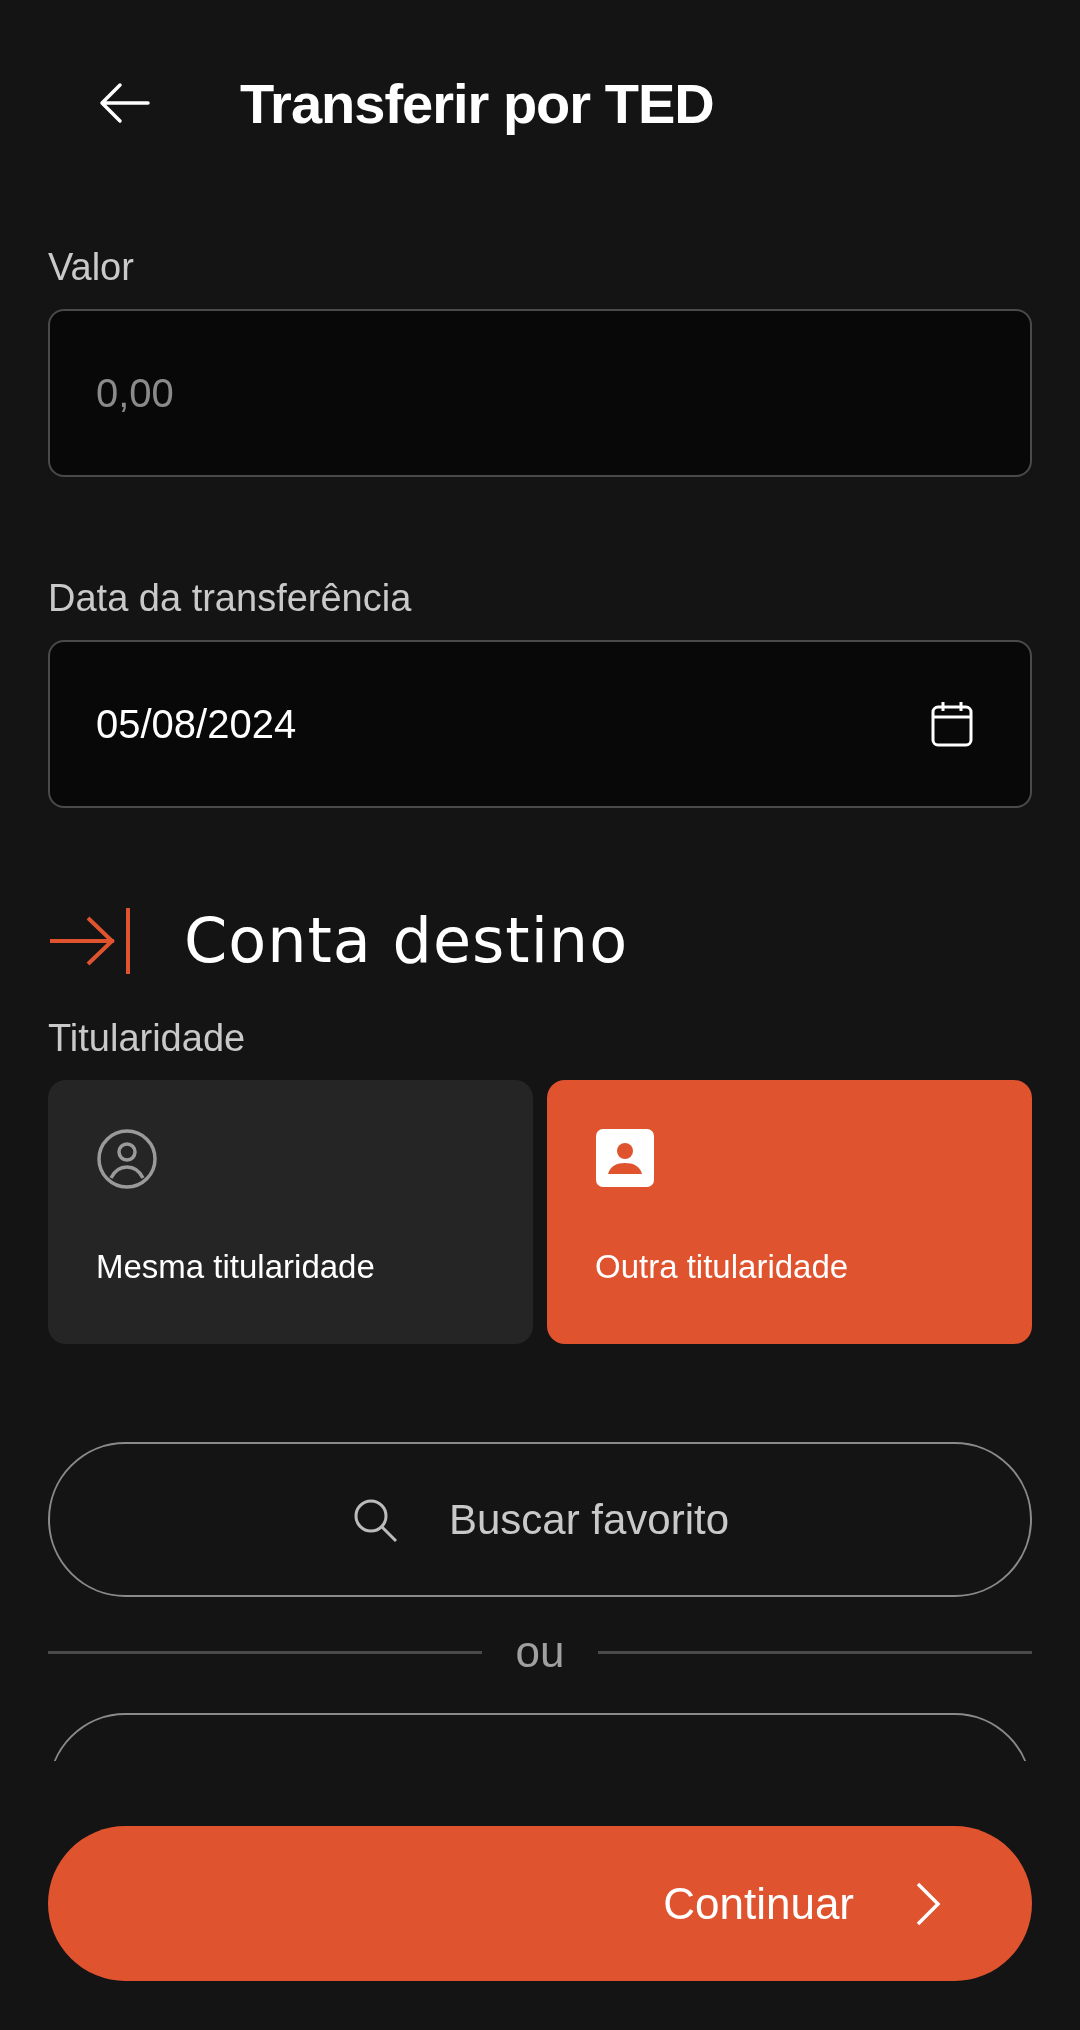 Image resolution: width=1080 pixels, height=2030 pixels. I want to click on calendar-icon, so click(952, 724).